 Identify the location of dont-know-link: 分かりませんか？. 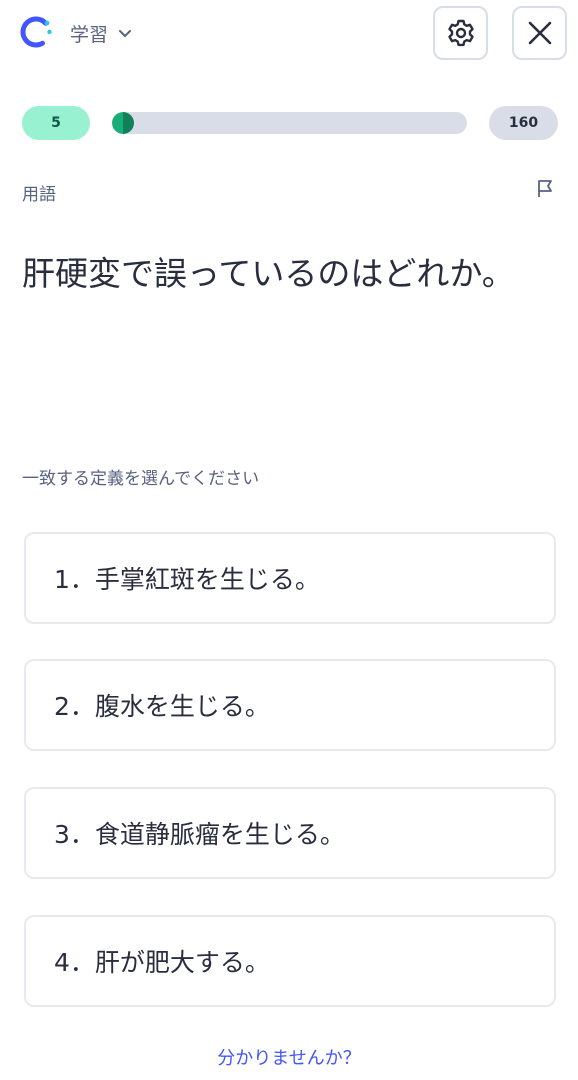
(289, 1057).